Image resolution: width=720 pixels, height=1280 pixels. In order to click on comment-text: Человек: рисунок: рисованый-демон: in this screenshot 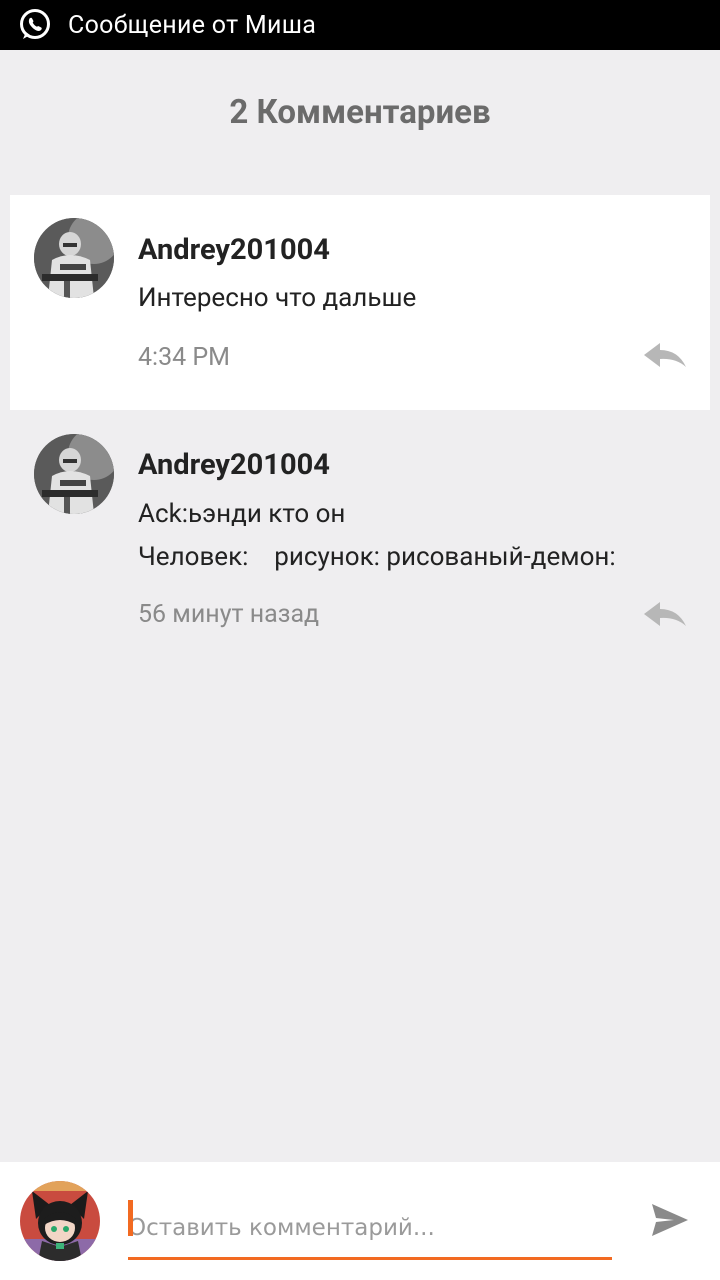, I will do `click(377, 557)`.